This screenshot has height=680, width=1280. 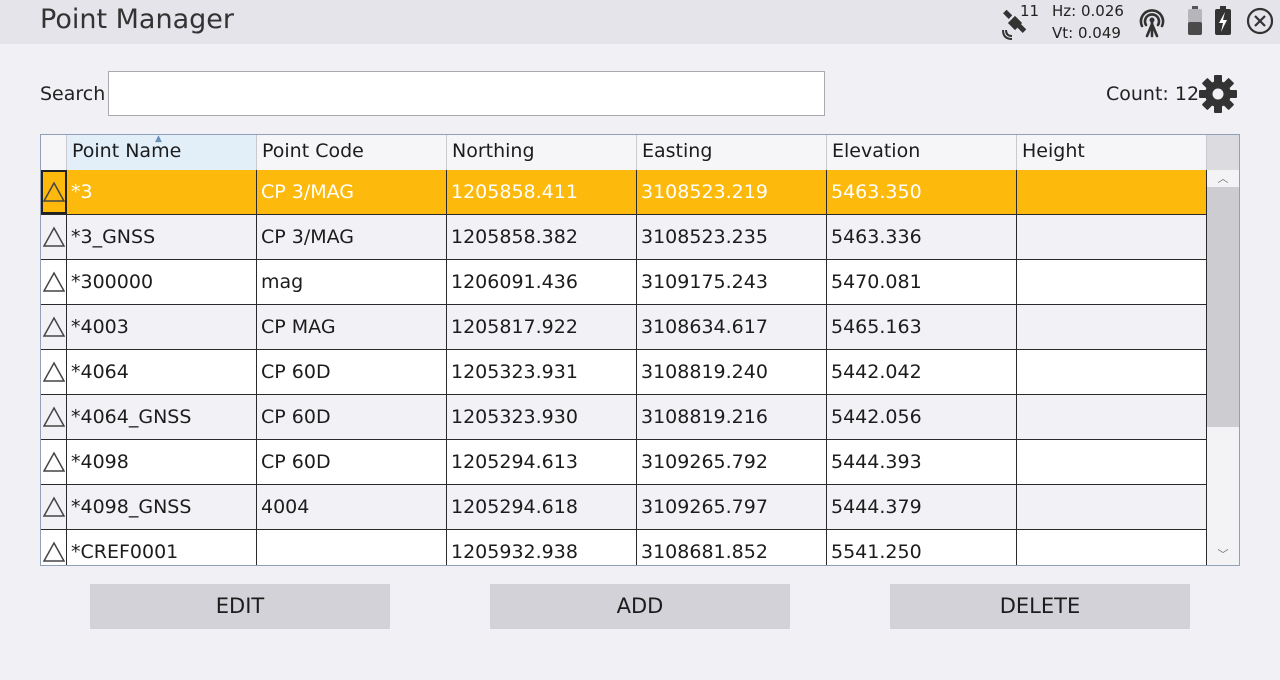 I want to click on column-header-elevation: Elevation, so click(x=922, y=152).